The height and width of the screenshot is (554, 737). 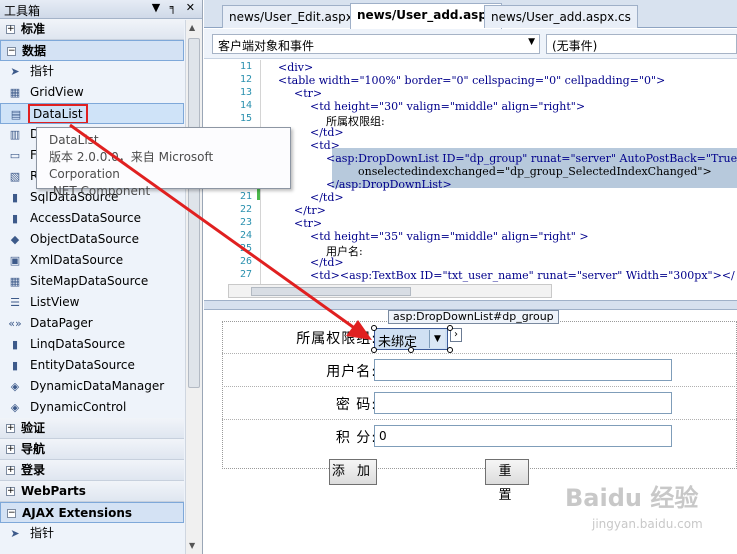 What do you see at coordinates (523, 403) in the screenshot?
I see `password-field` at bounding box center [523, 403].